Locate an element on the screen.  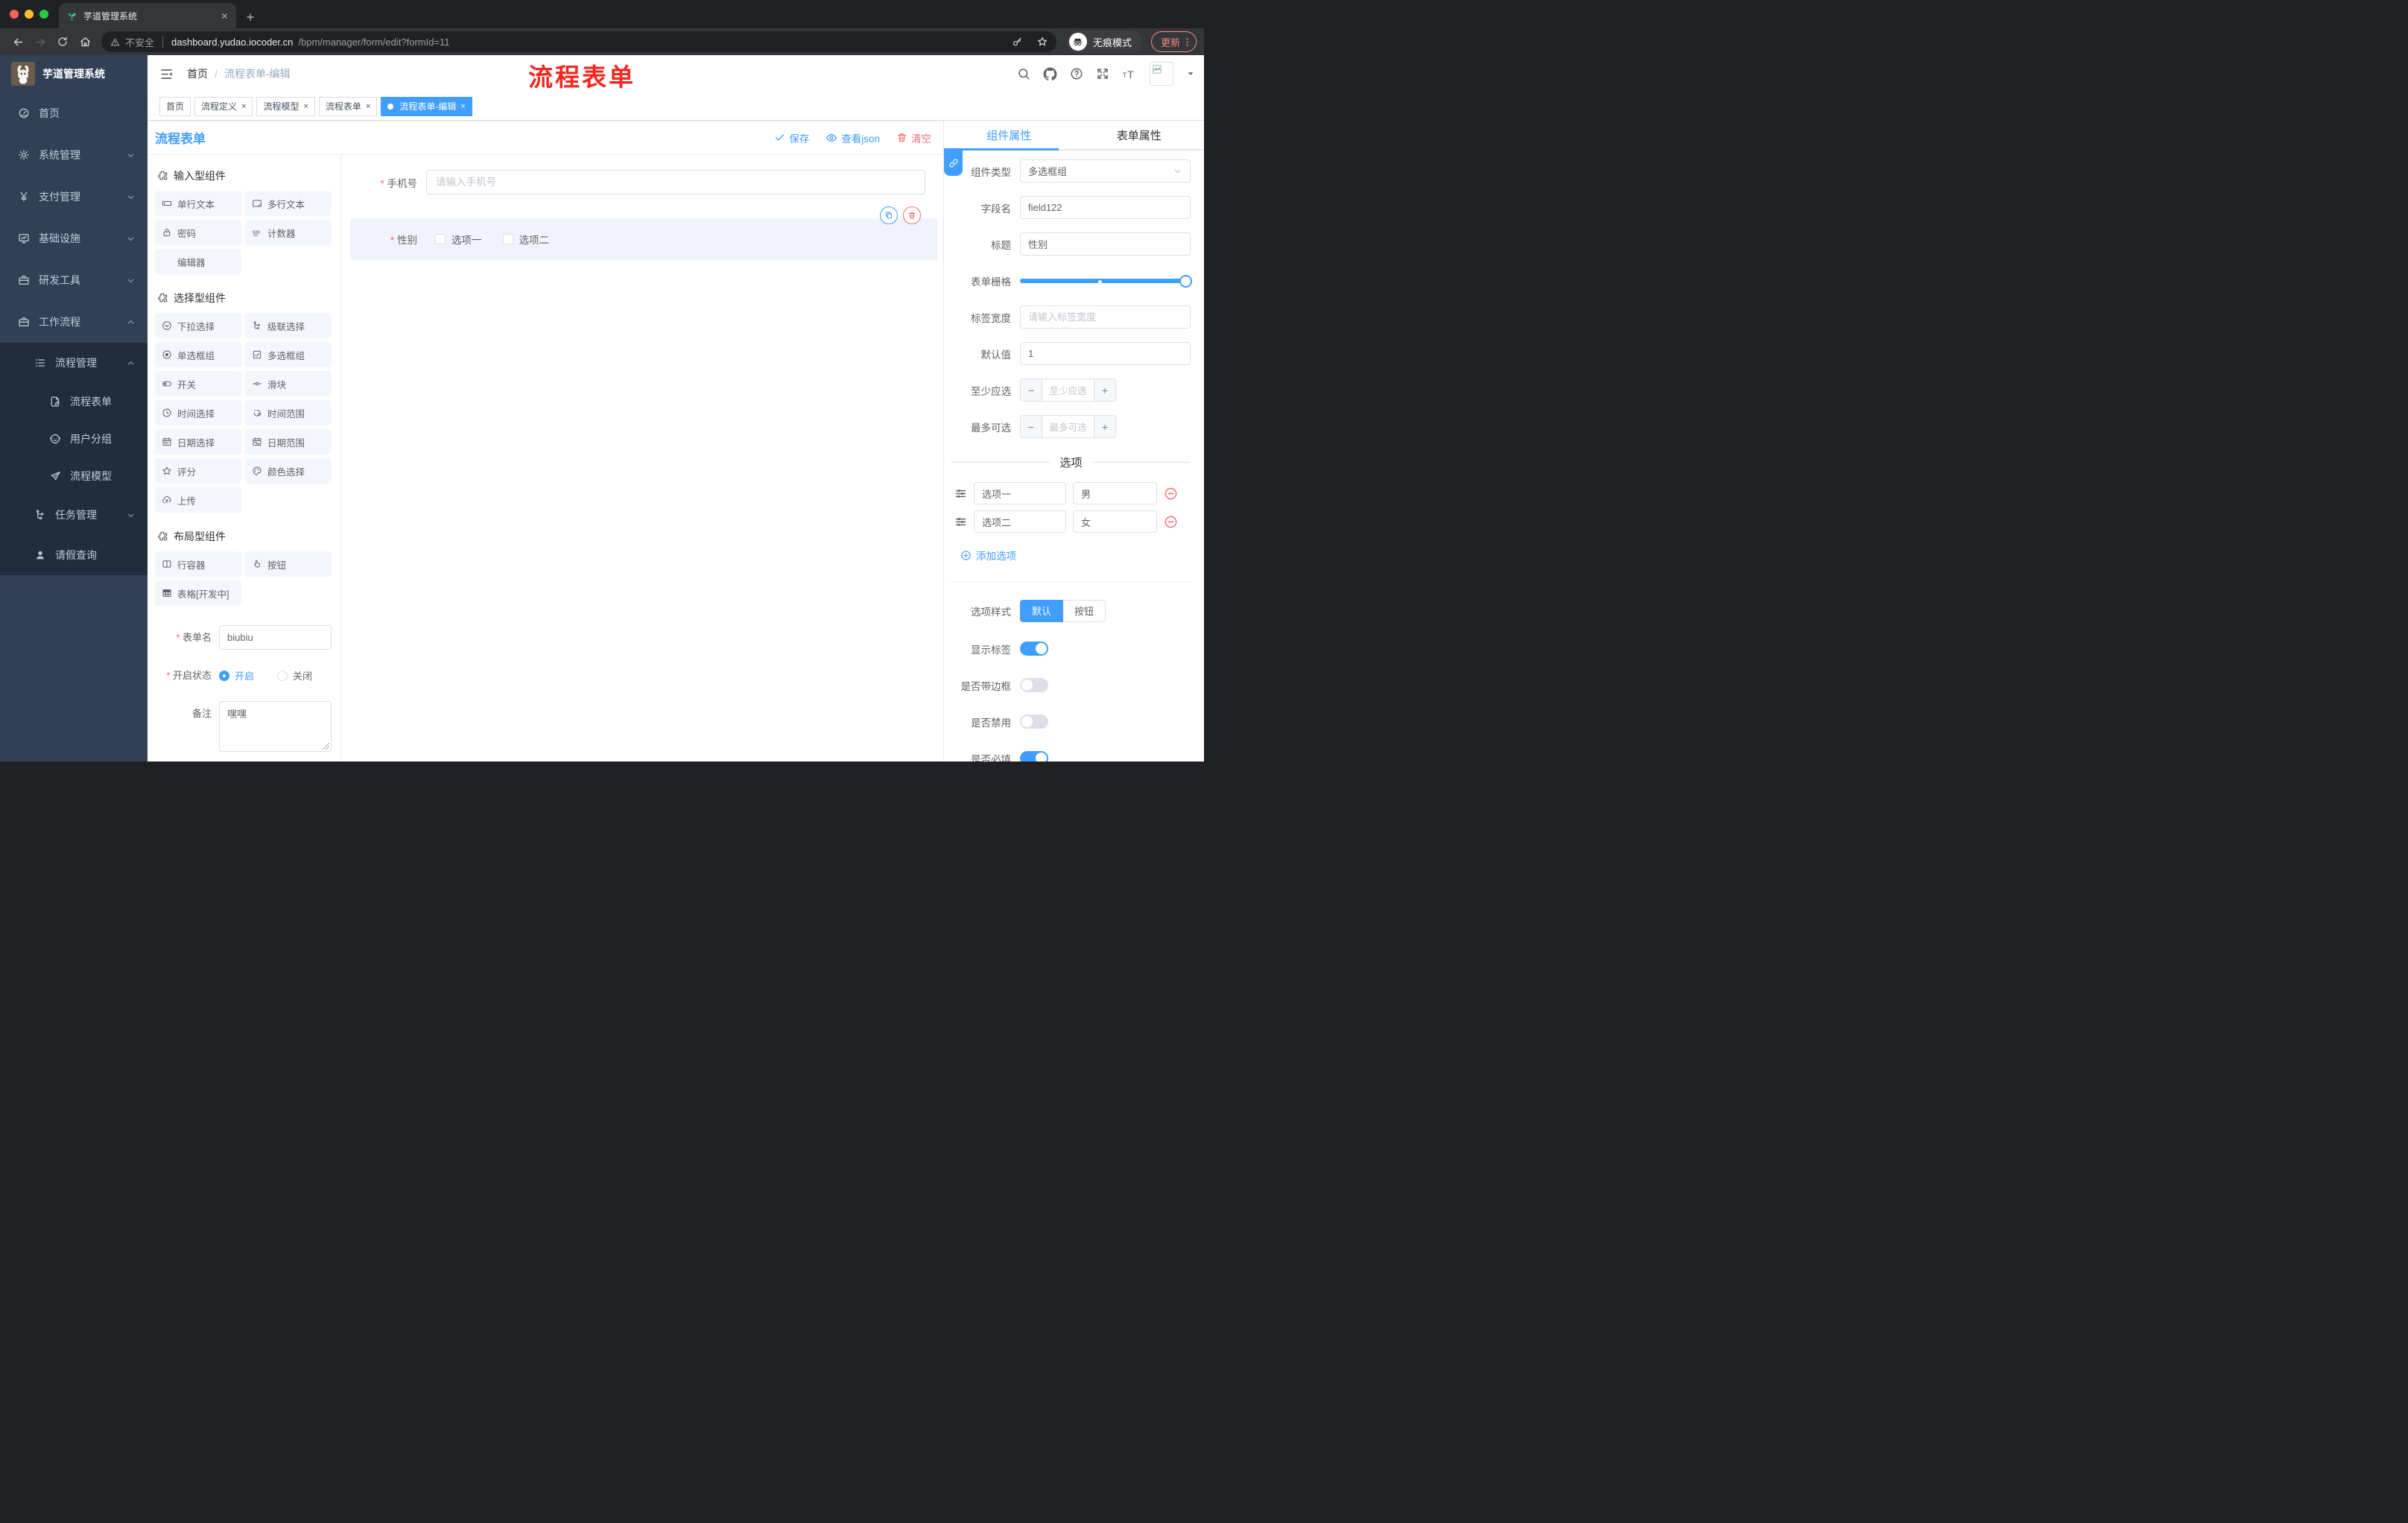
option-value-input is located at coordinates (1115, 493).